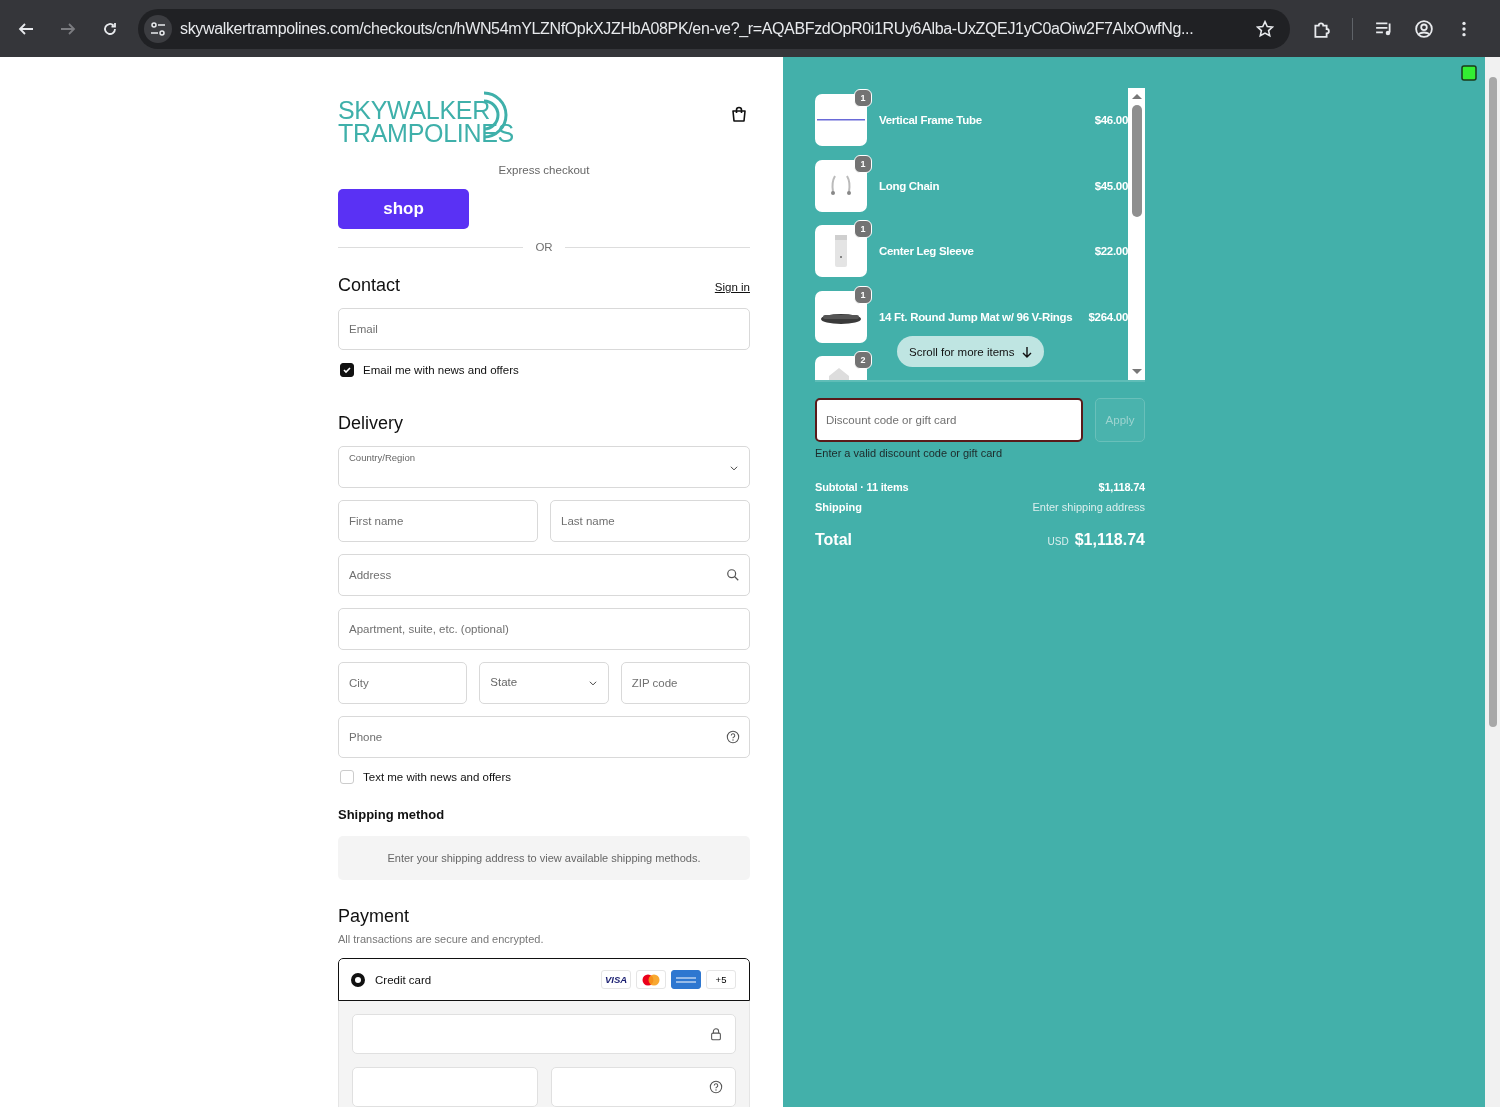 The width and height of the screenshot is (1500, 1107). I want to click on item-name: Center Leg Sleeve, so click(927, 251).